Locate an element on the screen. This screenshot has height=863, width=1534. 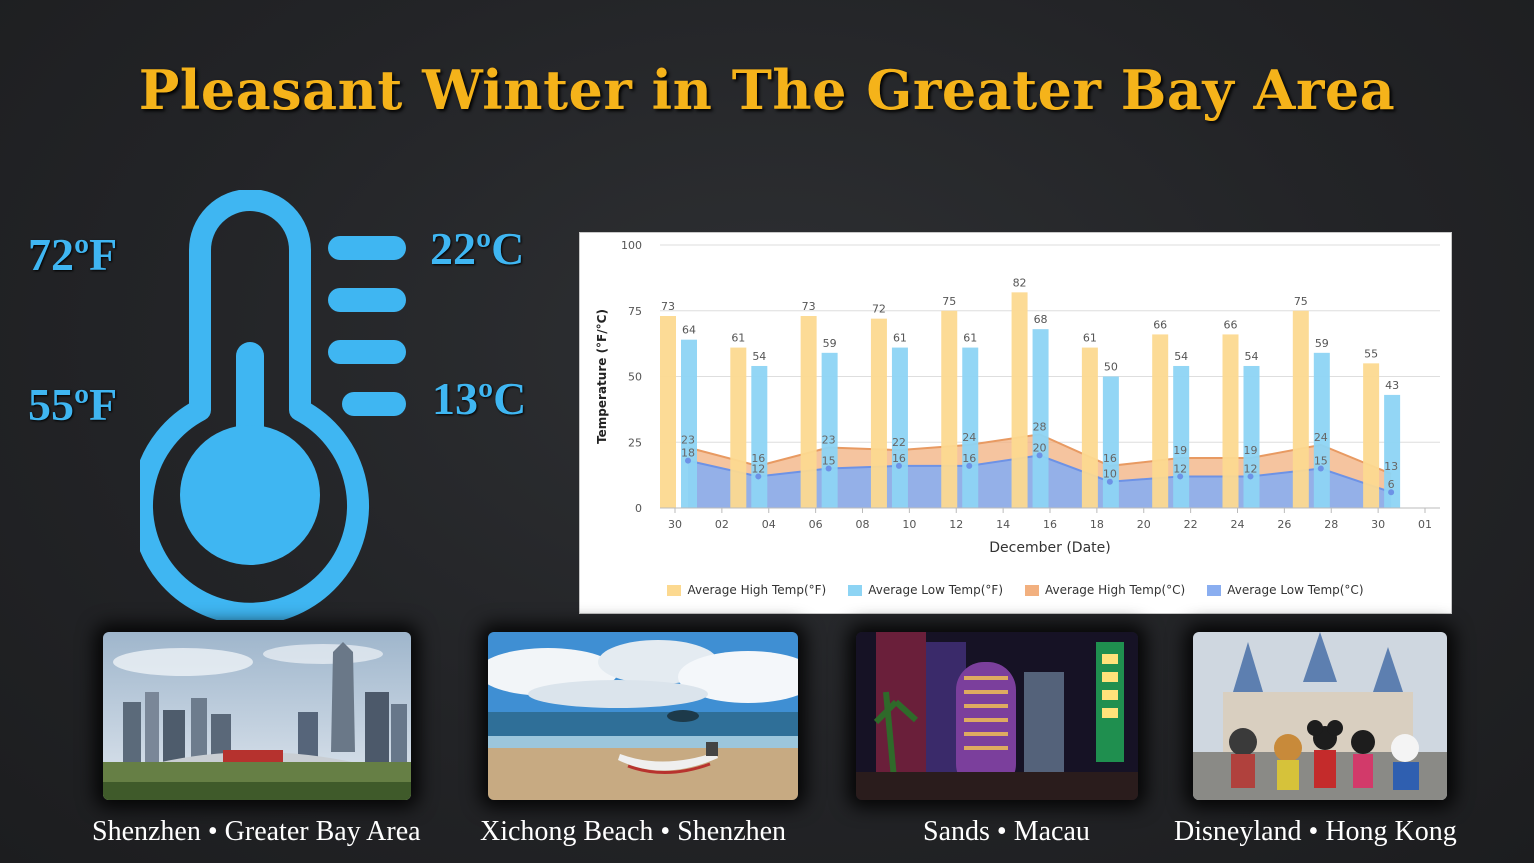
y-axis-title: Temperature (°F/°C) is located at coordinates (602, 376).